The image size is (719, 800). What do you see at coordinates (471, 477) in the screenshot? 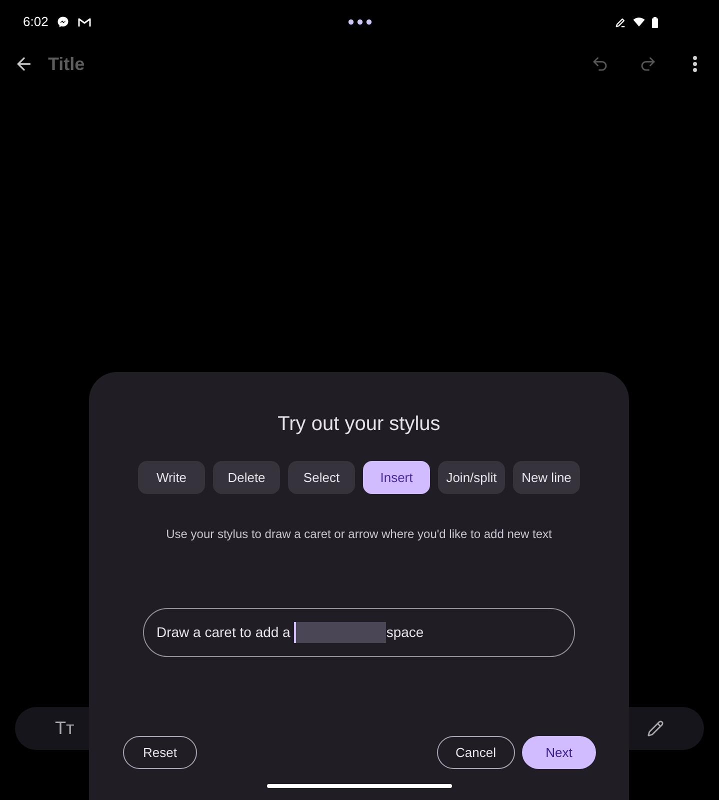
I see `mode-tab: Join/split` at bounding box center [471, 477].